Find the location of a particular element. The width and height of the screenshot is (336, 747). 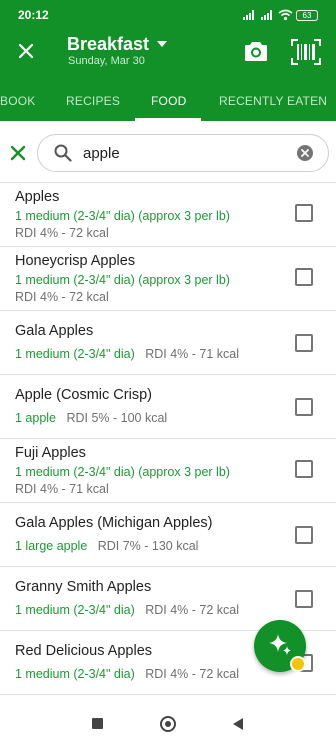

food-name: Gala Apples (Michigan Apples) is located at coordinates (114, 523).